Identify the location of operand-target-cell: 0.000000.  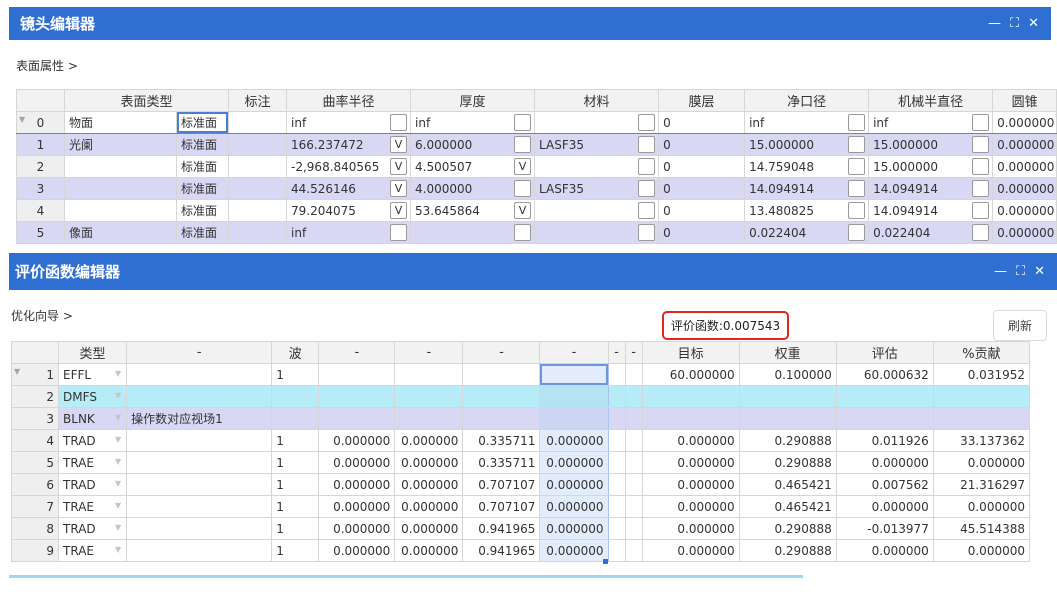
(690, 440).